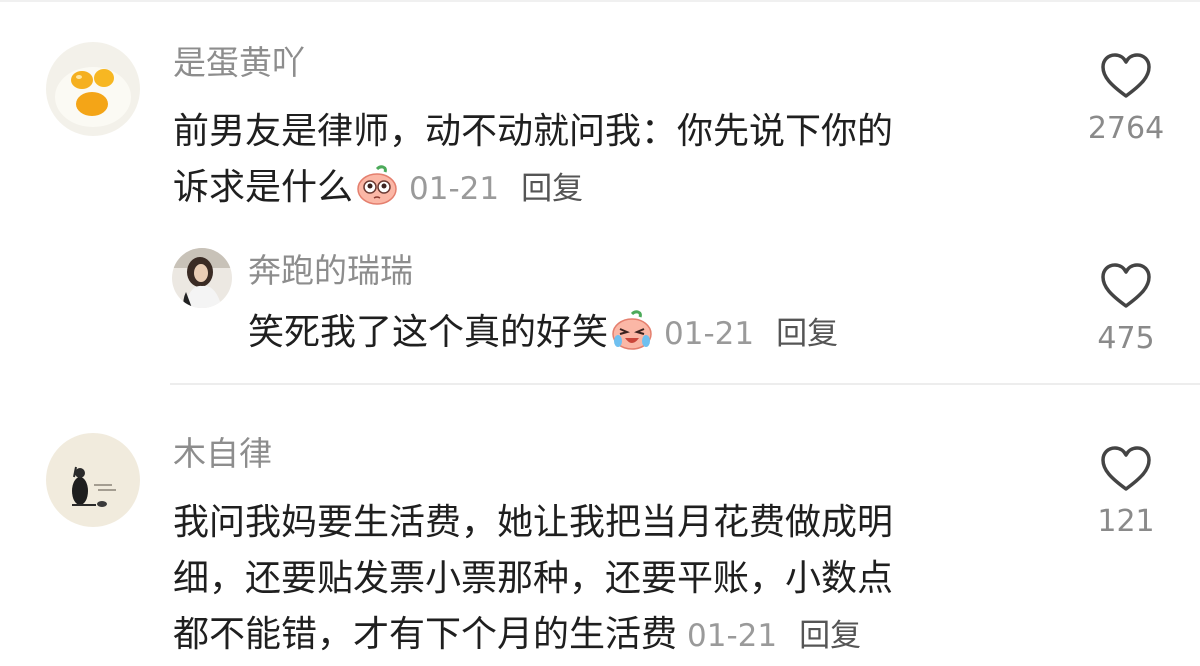  I want to click on like-count: 2764, so click(1126, 128).